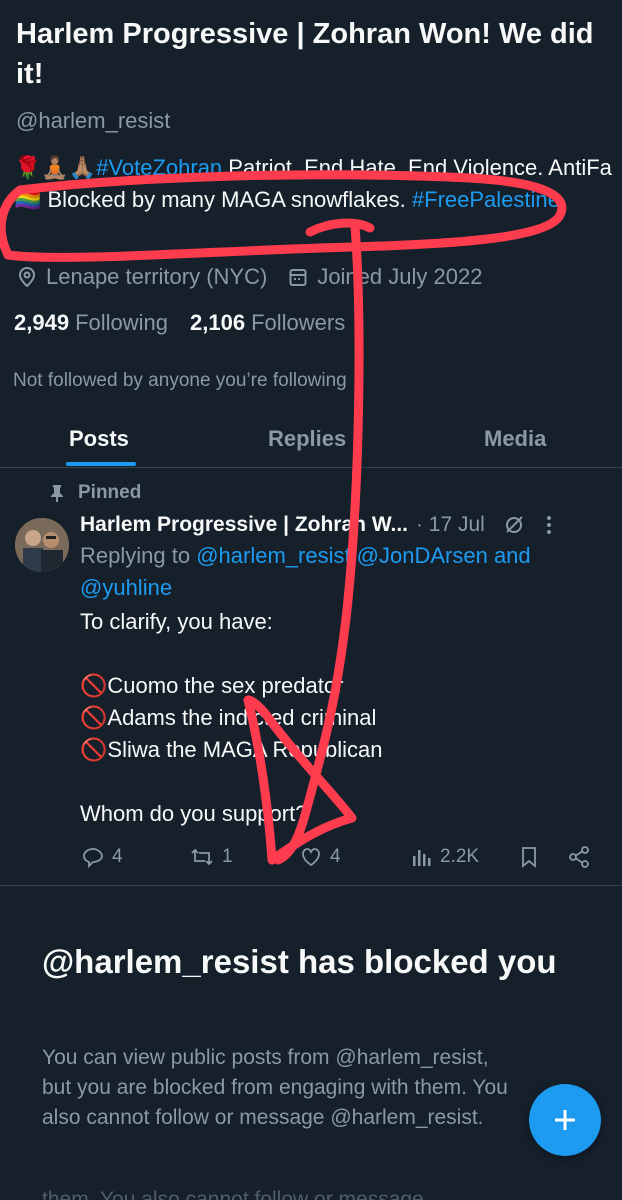 The height and width of the screenshot is (1200, 622). What do you see at coordinates (57, 493) in the screenshot?
I see `pin-icon` at bounding box center [57, 493].